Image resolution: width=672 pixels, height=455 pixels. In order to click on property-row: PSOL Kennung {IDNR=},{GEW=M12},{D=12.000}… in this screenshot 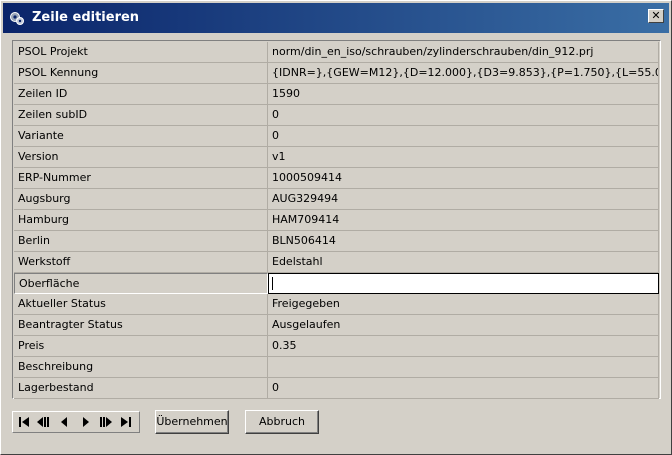, I will do `click(336, 73)`.